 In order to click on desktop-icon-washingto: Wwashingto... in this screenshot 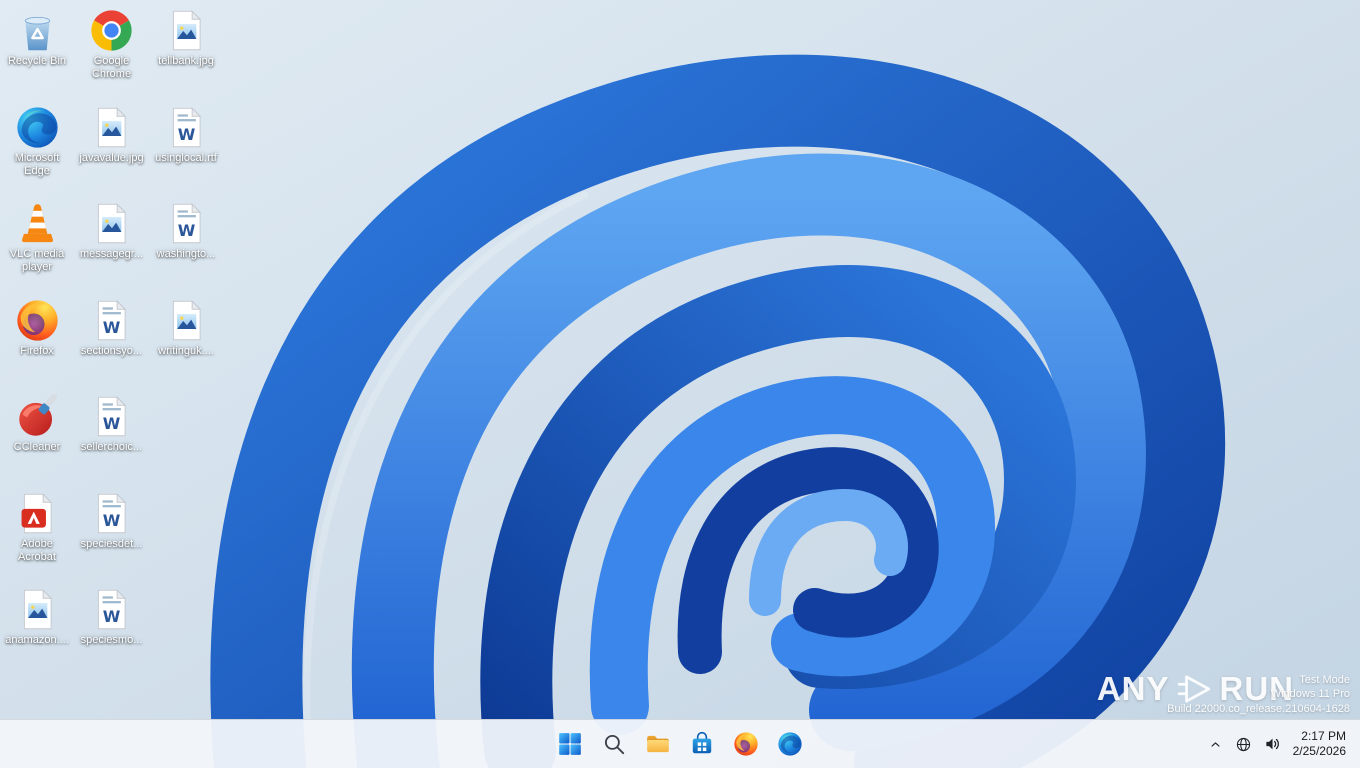, I will do `click(186, 247)`.